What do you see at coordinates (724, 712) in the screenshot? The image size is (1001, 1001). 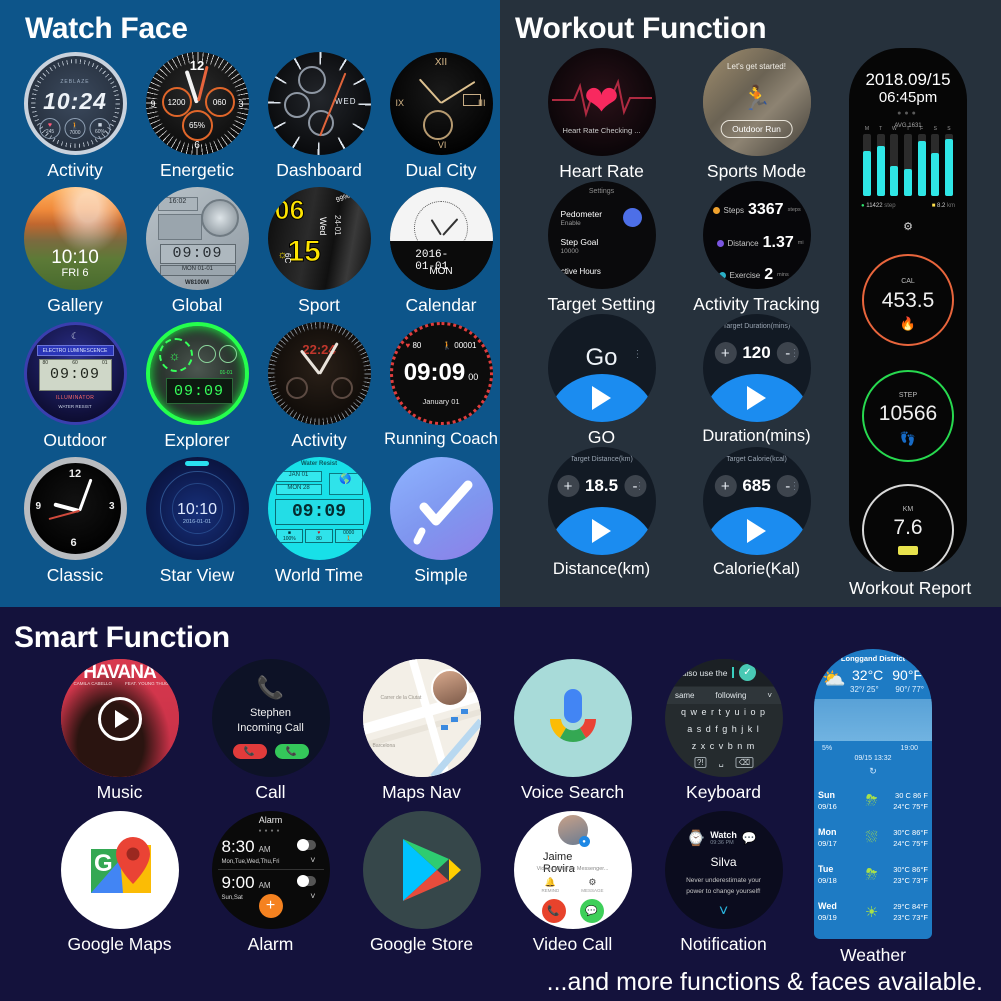 I see `key-row-1: q w e r t y u i o p` at bounding box center [724, 712].